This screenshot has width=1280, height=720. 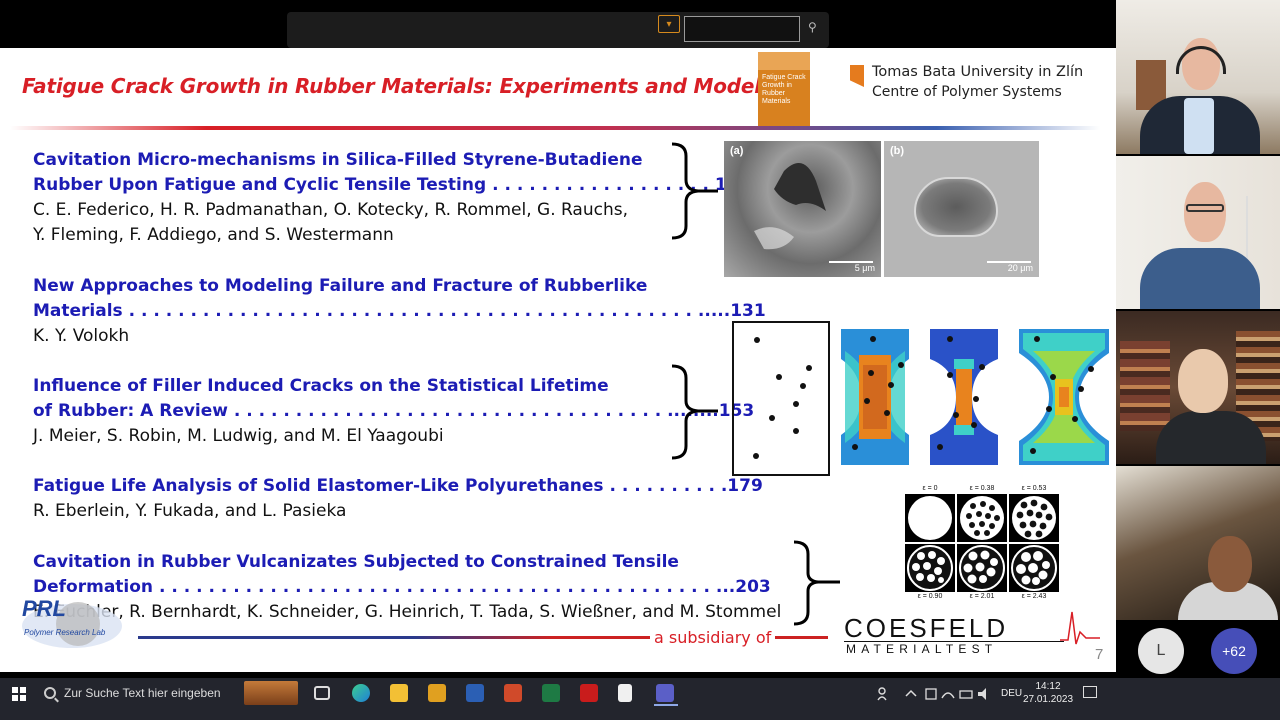 What do you see at coordinates (1080, 628) in the screenshot?
I see `coesfeld-wave-icon` at bounding box center [1080, 628].